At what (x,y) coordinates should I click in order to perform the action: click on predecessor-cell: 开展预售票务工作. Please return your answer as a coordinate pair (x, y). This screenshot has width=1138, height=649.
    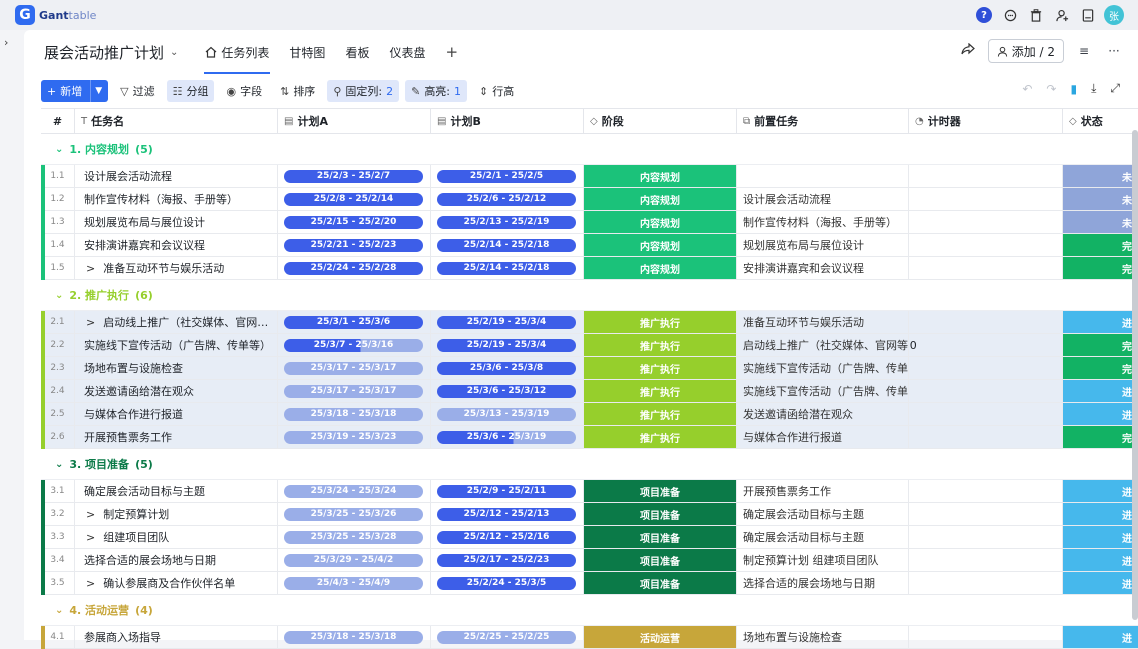
    Looking at the image, I should click on (823, 491).